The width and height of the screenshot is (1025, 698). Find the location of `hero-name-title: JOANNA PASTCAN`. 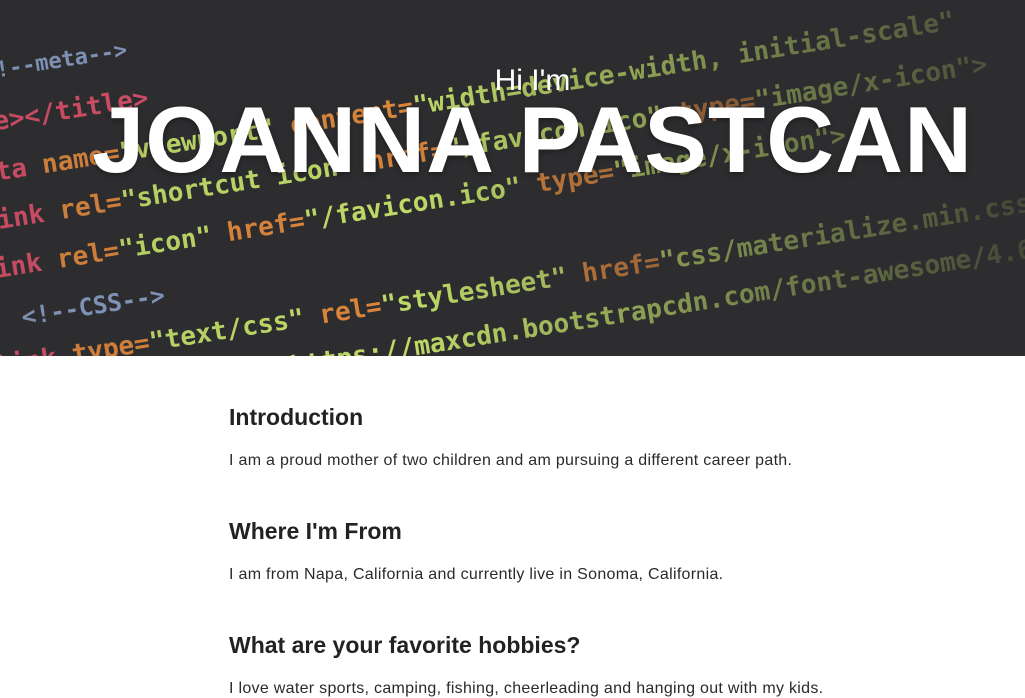

hero-name-title: JOANNA PASTCAN is located at coordinates (532, 139).